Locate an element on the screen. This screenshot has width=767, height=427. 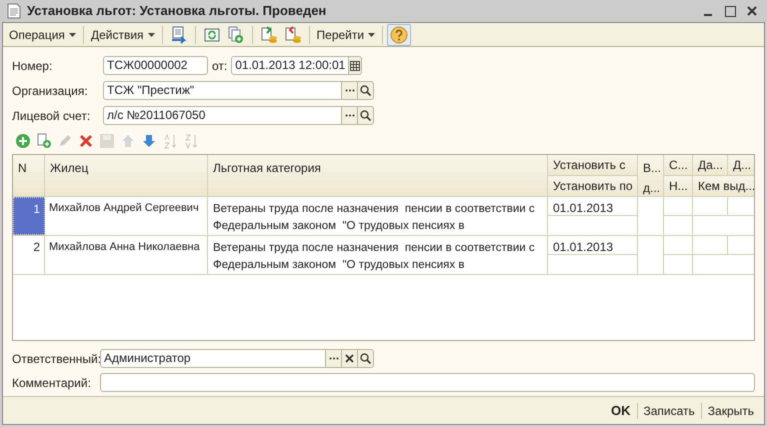
clear-button is located at coordinates (349, 358).